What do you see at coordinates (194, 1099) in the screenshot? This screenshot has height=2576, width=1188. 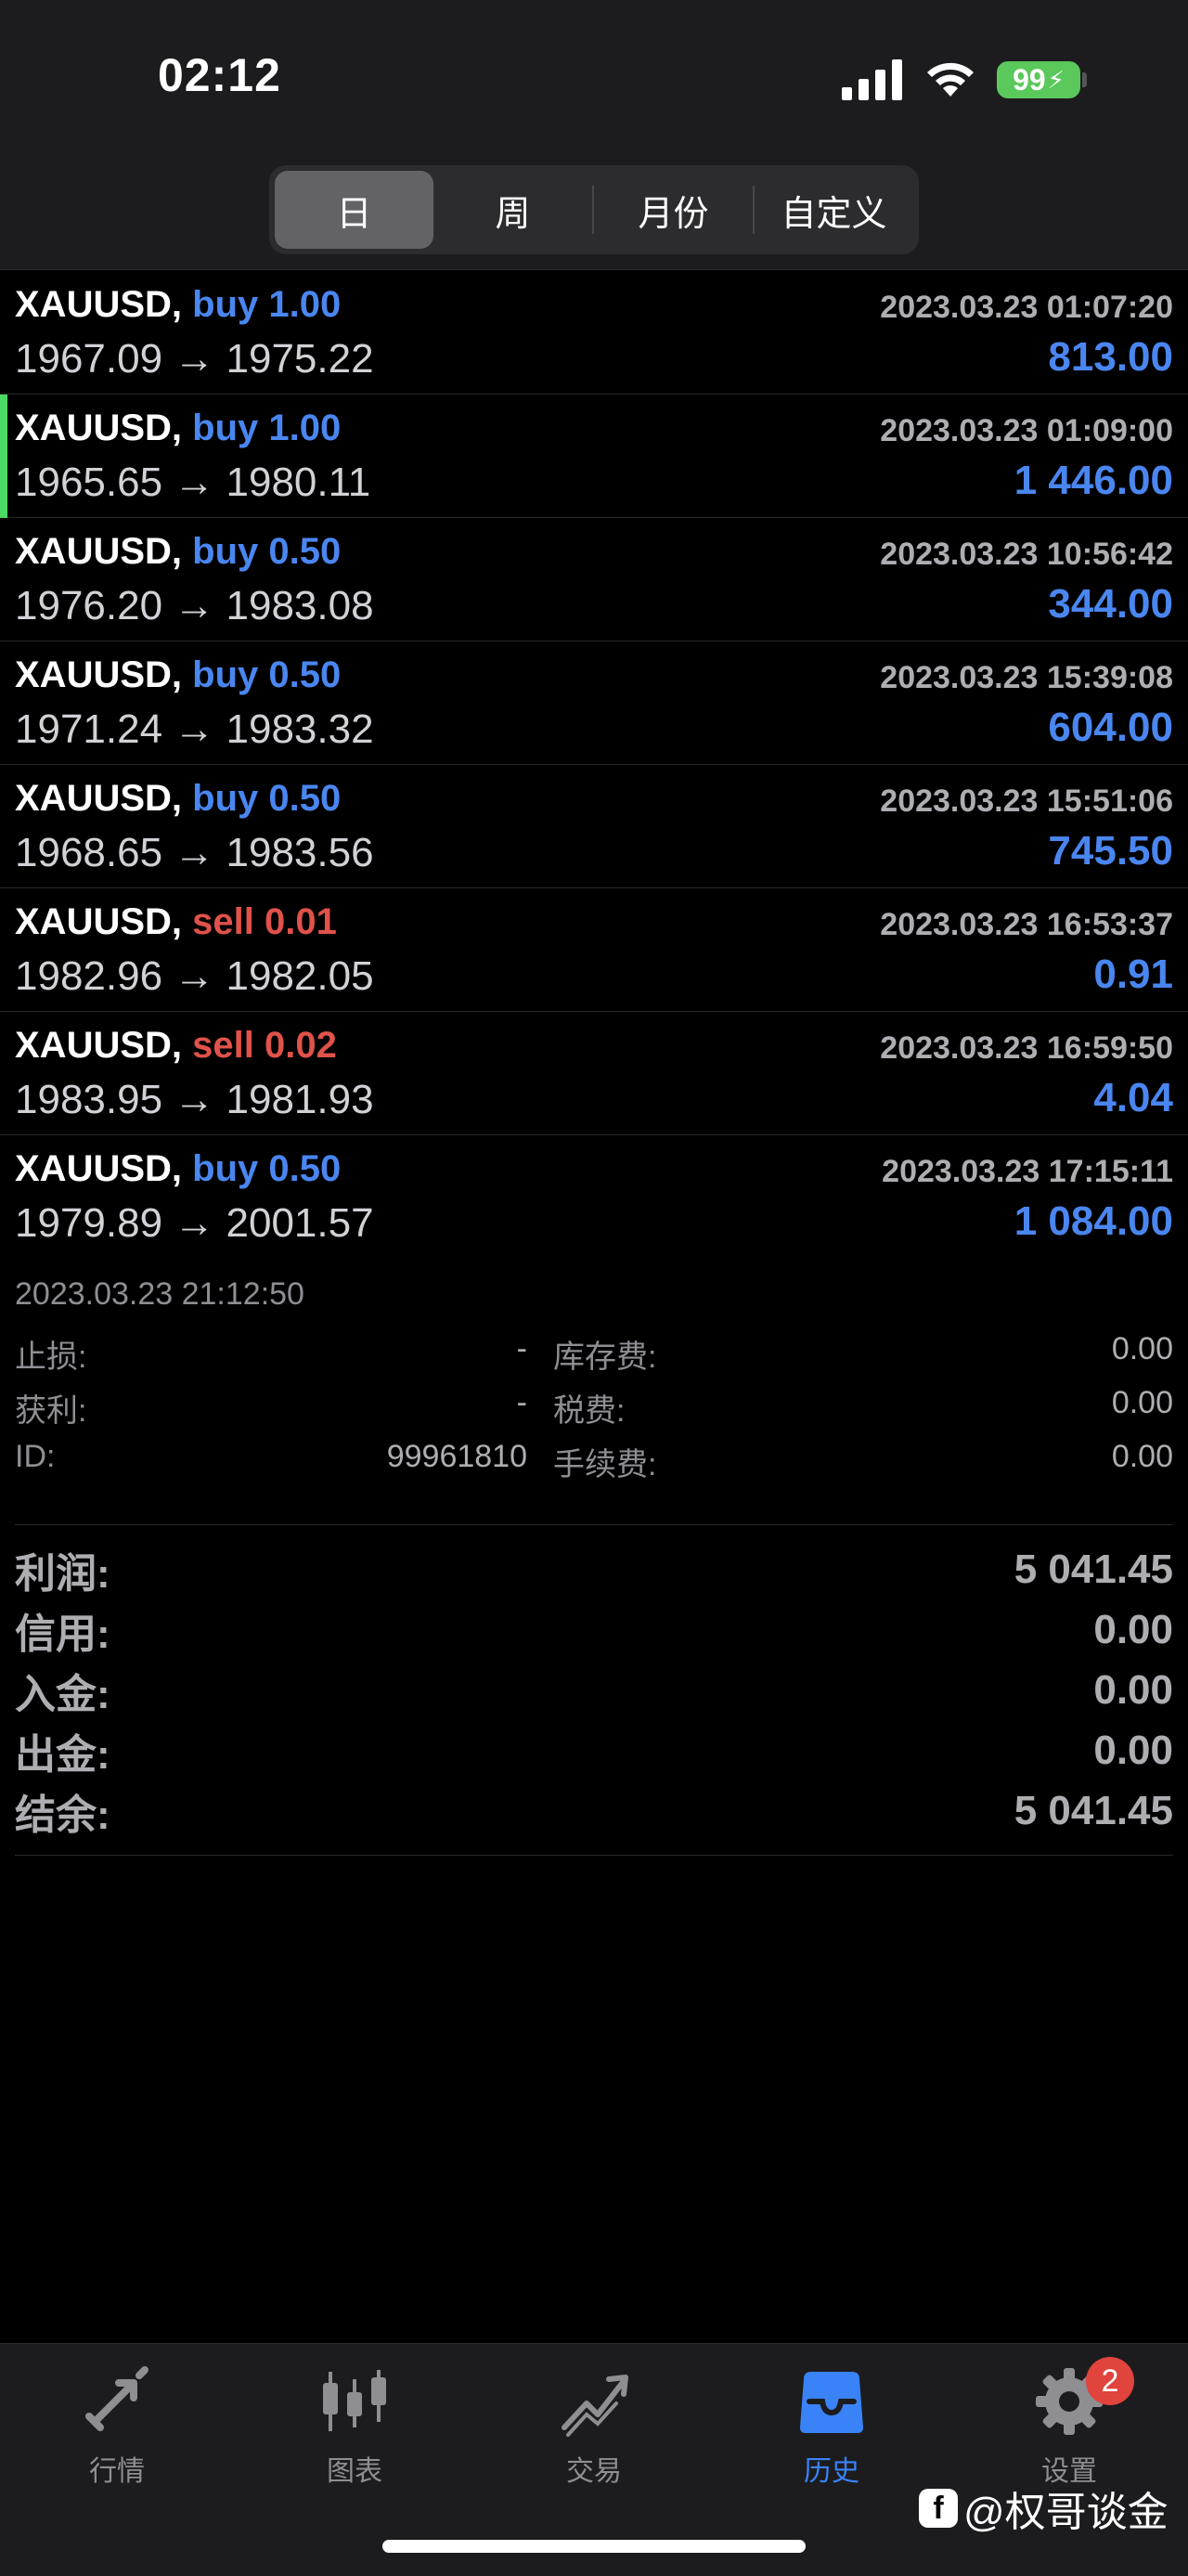 I see `trade-prices: 1983.95 → 1981.93` at bounding box center [194, 1099].